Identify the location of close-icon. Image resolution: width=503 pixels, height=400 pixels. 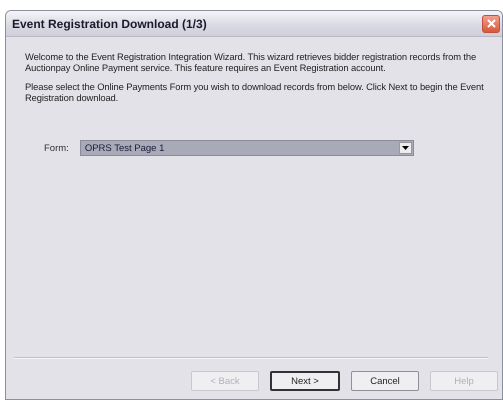
(491, 23).